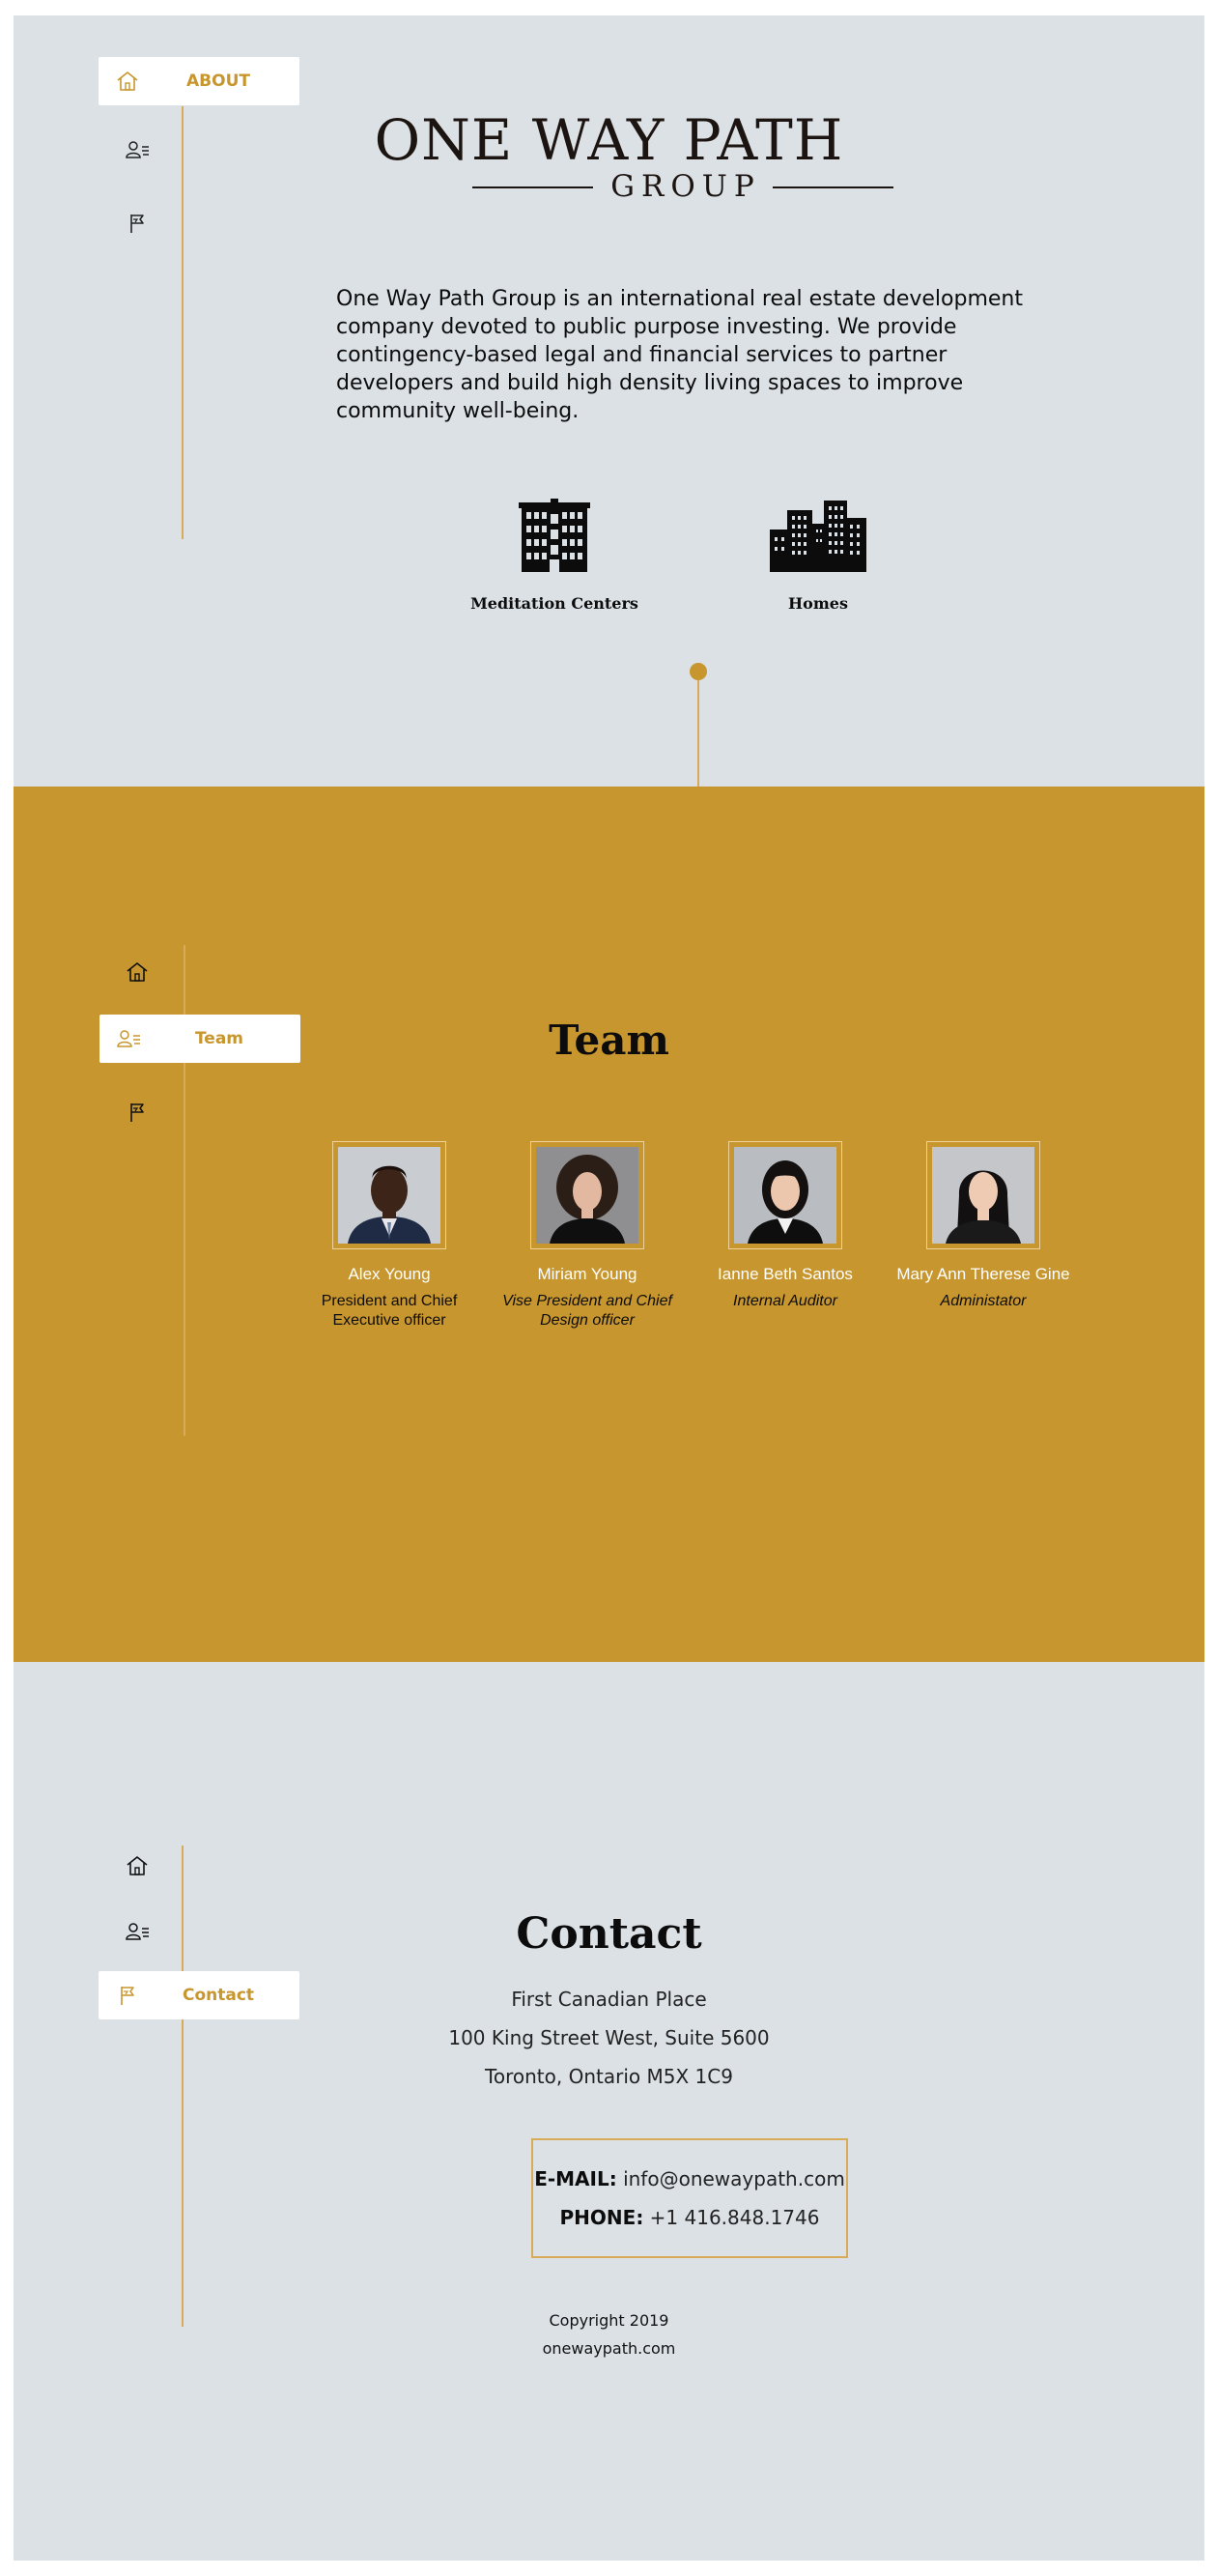 This screenshot has height=2576, width=1217. Describe the element at coordinates (818, 537) in the screenshot. I see `city-buildings-icon` at that location.